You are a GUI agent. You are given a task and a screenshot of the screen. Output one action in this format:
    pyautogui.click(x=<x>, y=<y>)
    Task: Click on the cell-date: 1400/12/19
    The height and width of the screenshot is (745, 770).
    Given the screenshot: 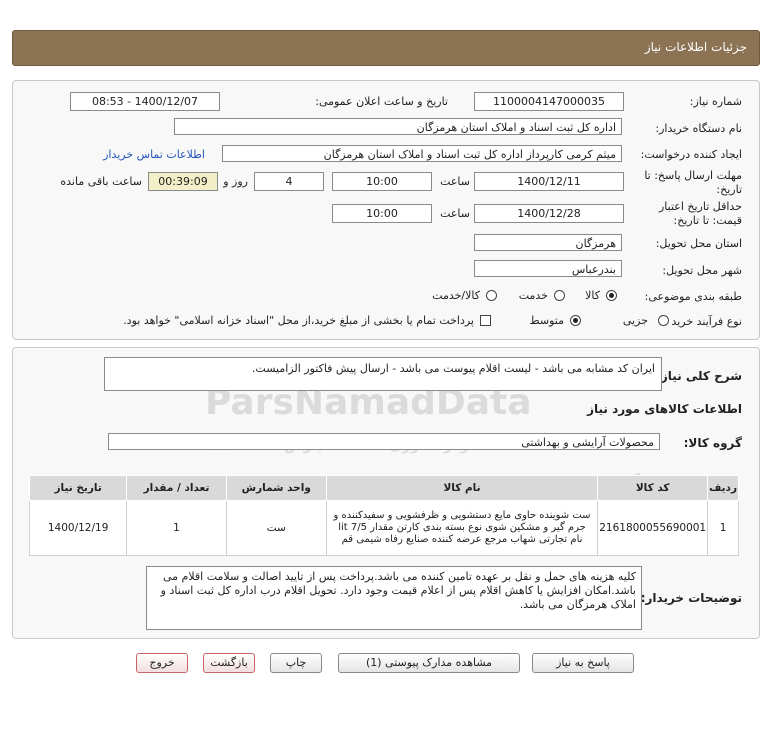 What is the action you would take?
    pyautogui.click(x=78, y=528)
    